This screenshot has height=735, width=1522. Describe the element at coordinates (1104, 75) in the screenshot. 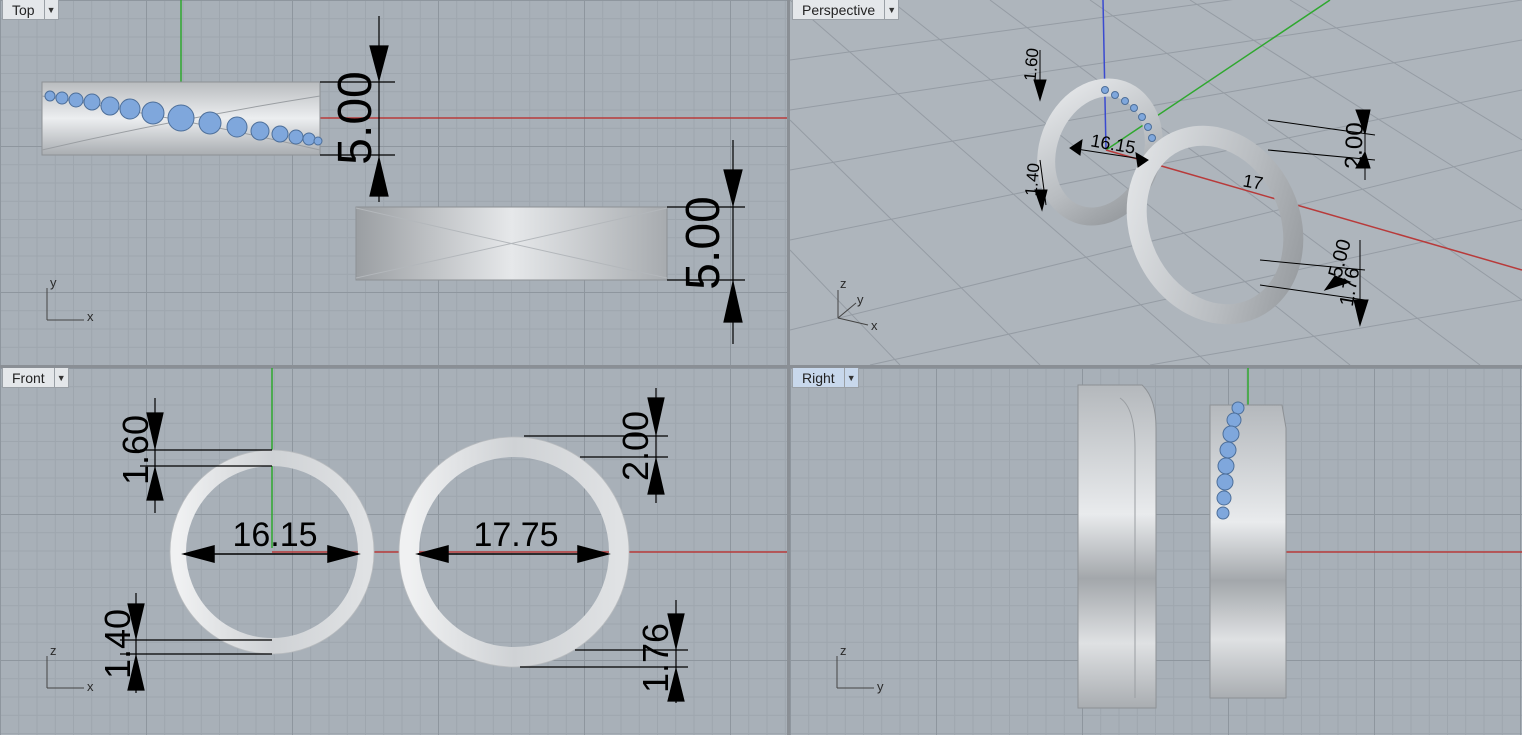

I see `z-axis-line` at that location.